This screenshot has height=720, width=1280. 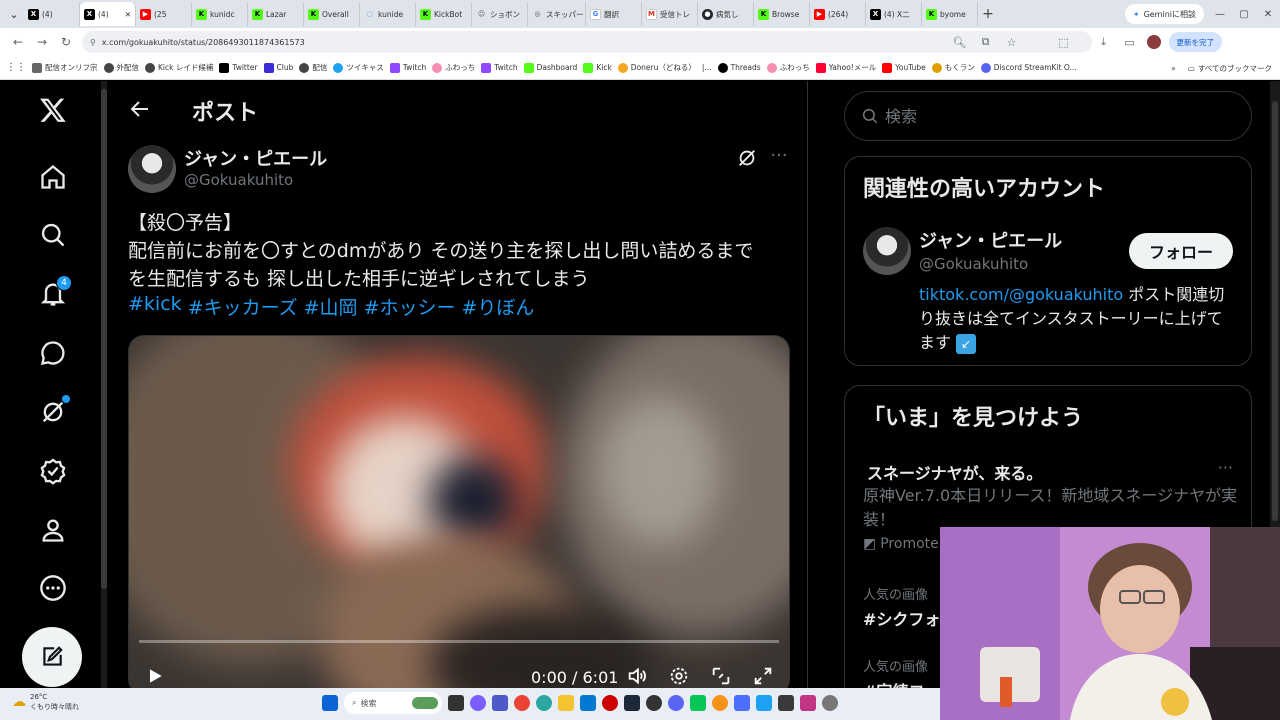 What do you see at coordinates (179, 67) in the screenshot?
I see `bookmark-item: Kick レイド候補` at bounding box center [179, 67].